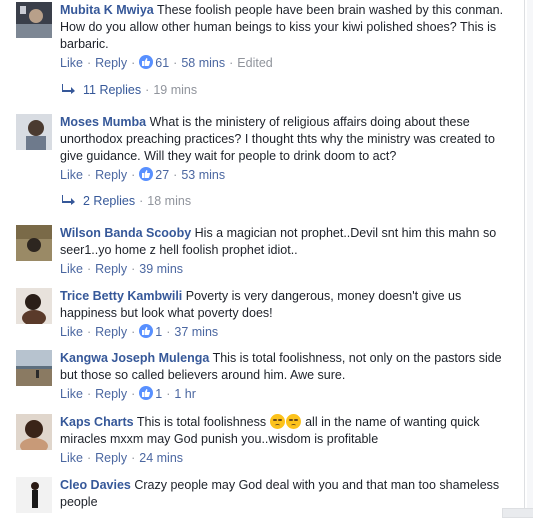 Image resolution: width=533 pixels, height=518 pixels. I want to click on comment-author: Cleo Davies, so click(95, 485).